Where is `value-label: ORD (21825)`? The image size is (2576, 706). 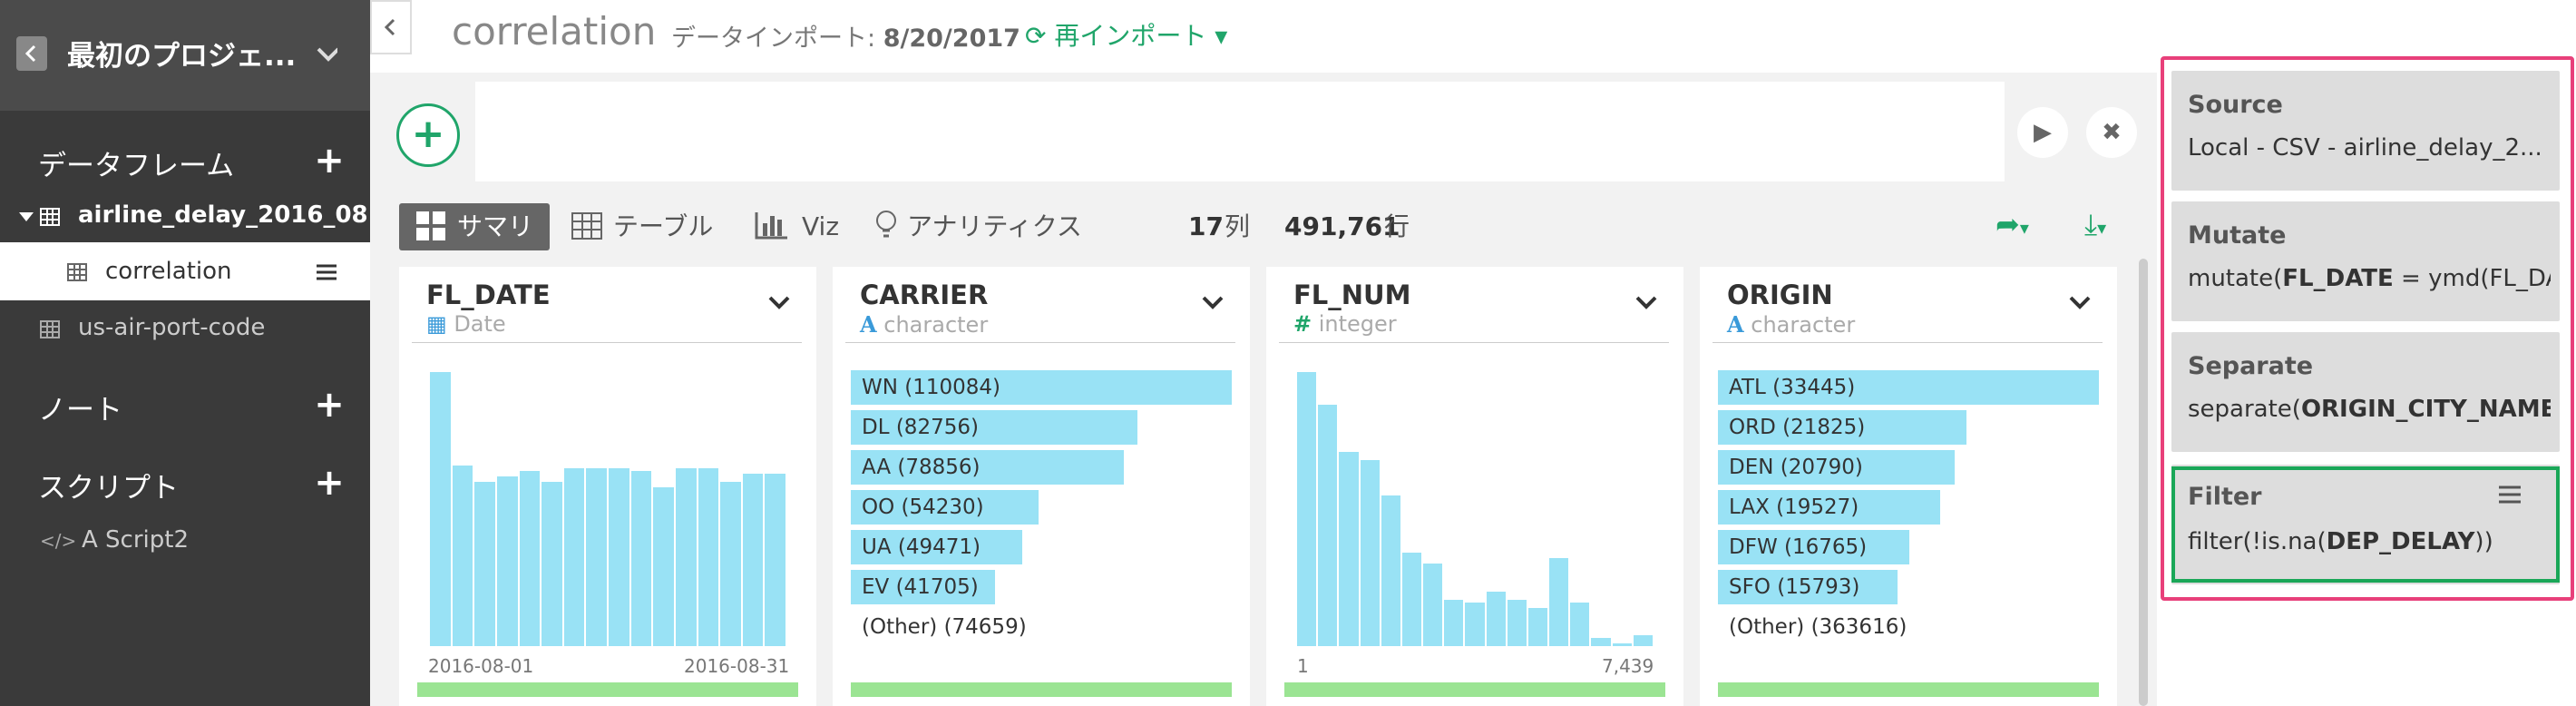 value-label: ORD (21825) is located at coordinates (1797, 427).